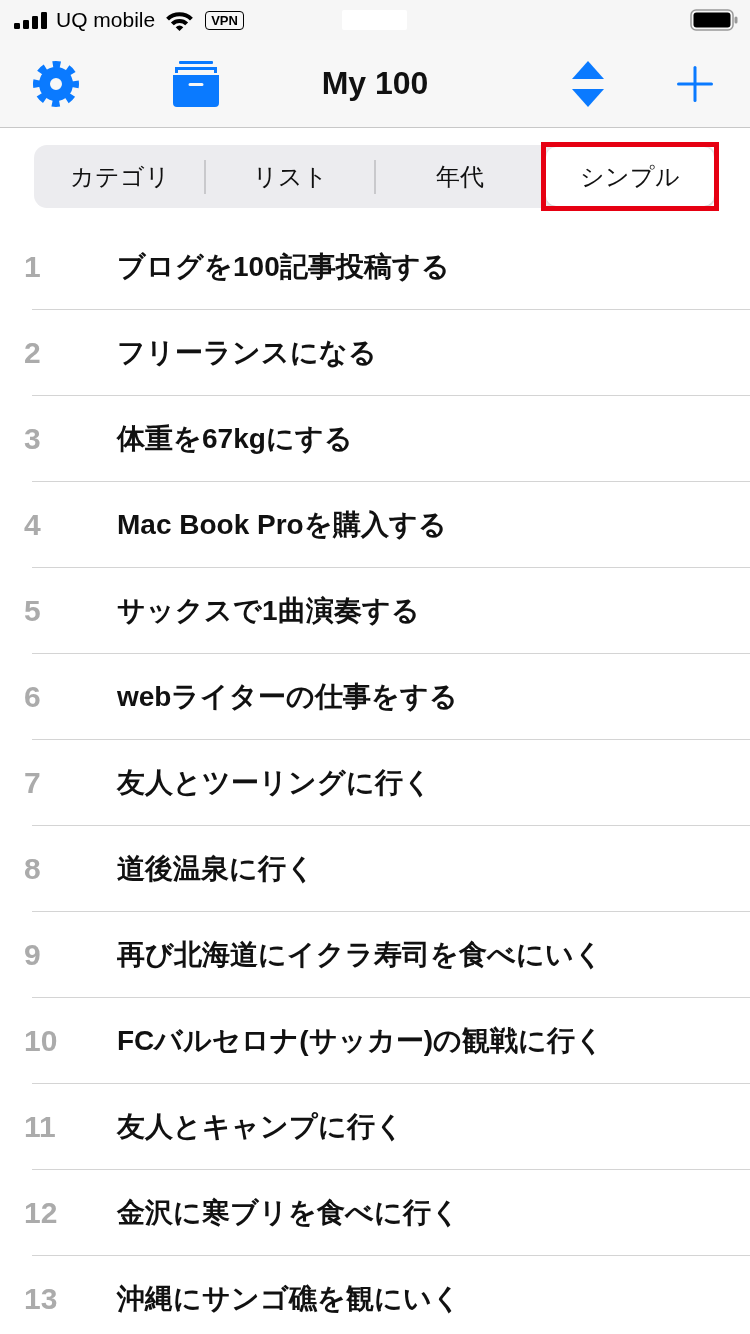  What do you see at coordinates (31, 20) in the screenshot?
I see `signal-icon` at bounding box center [31, 20].